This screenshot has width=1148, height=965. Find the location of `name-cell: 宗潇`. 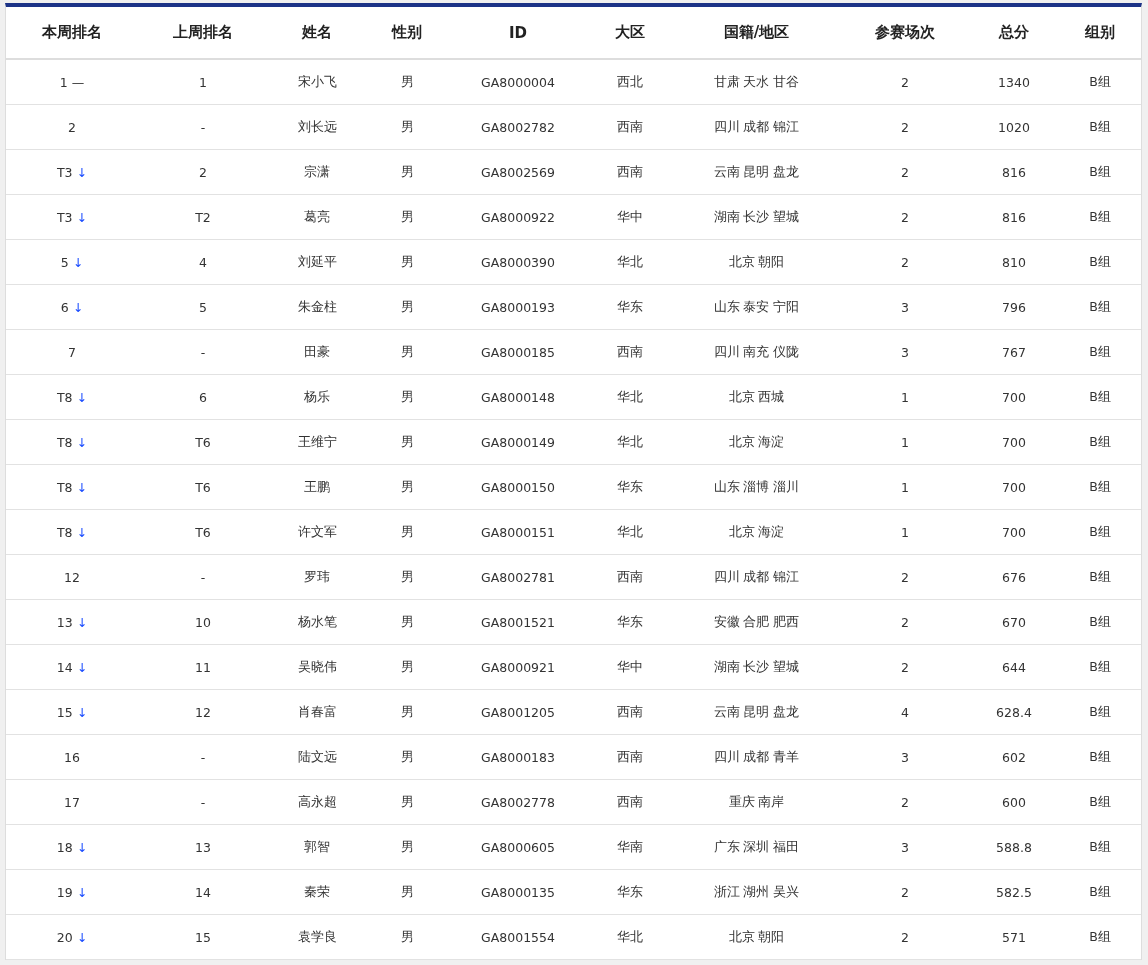

name-cell: 宗潇 is located at coordinates (317, 171).